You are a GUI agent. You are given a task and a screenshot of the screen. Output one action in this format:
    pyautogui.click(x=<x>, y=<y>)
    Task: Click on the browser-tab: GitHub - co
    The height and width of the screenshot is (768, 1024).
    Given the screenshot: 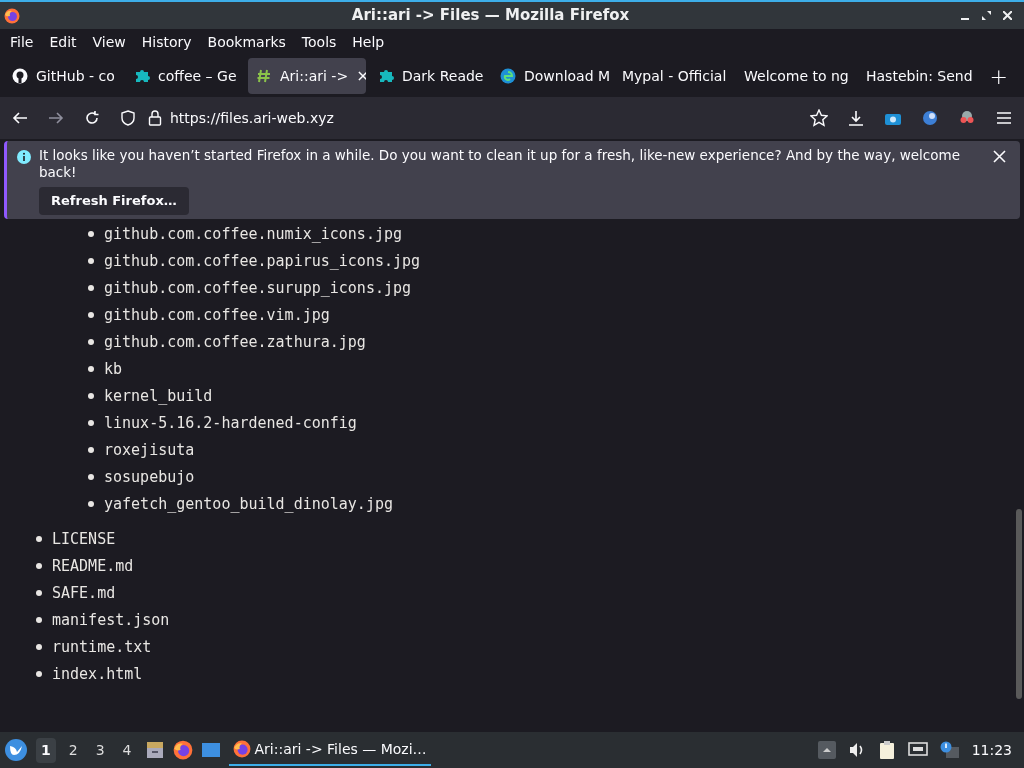 What is the action you would take?
    pyautogui.click(x=63, y=76)
    